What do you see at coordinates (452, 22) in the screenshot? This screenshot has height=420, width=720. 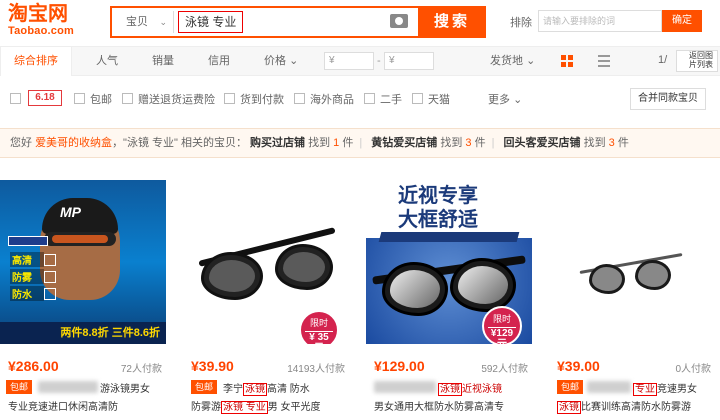 I see `search-button: 搜索` at bounding box center [452, 22].